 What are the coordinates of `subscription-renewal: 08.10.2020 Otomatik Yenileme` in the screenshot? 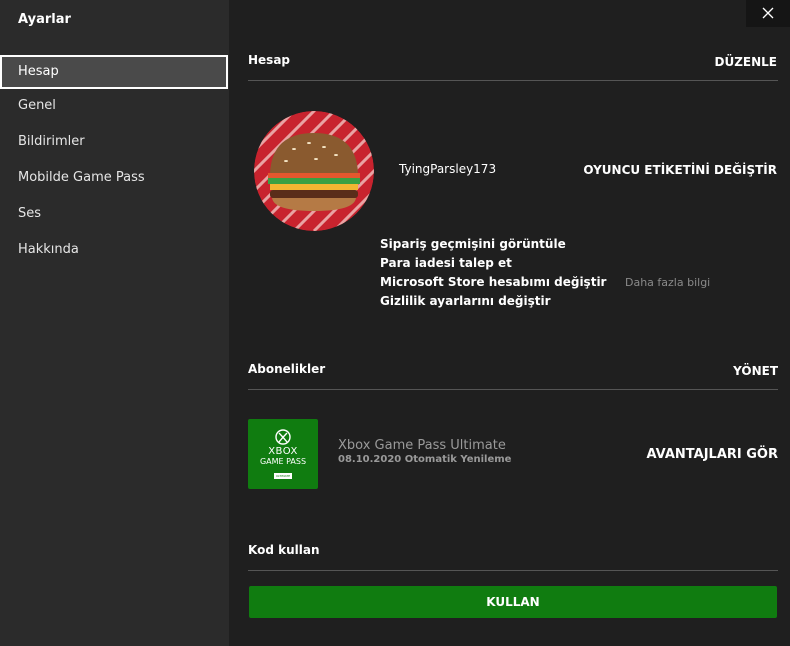 It's located at (425, 459).